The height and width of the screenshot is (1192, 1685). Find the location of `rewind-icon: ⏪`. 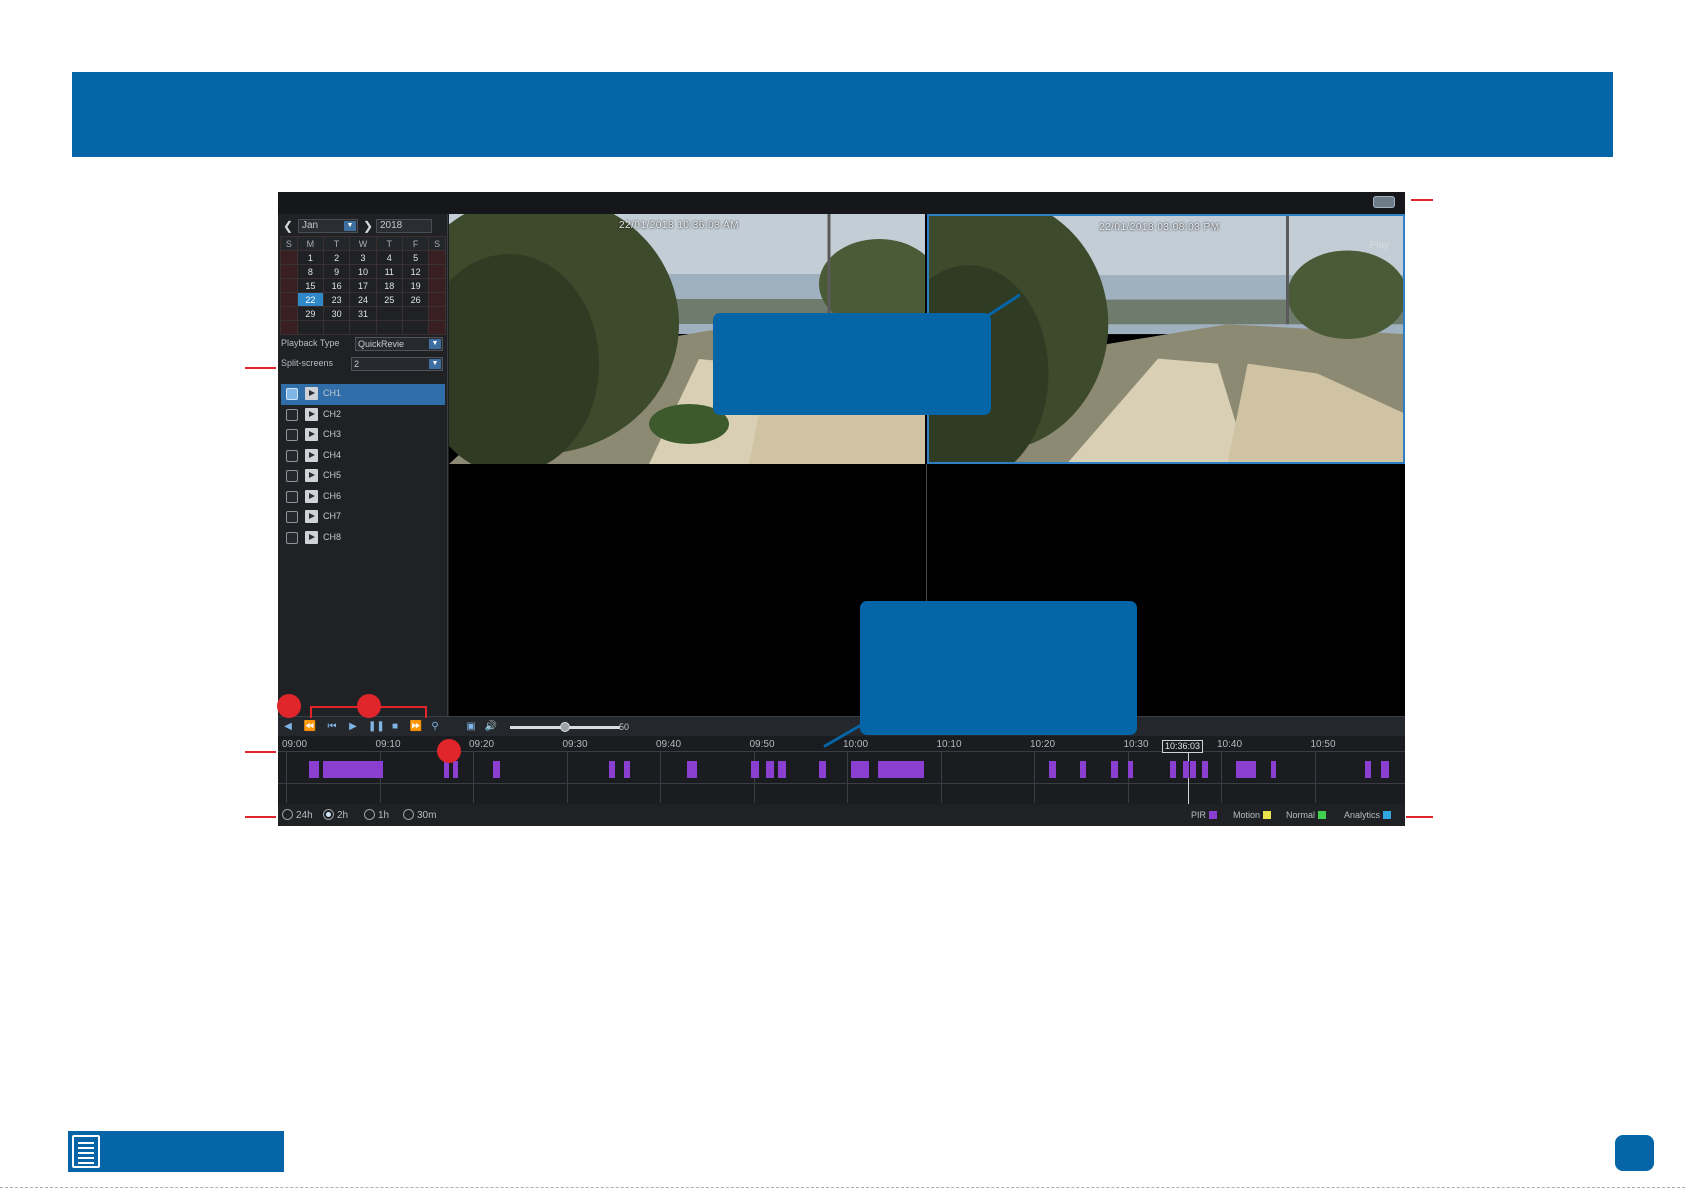

rewind-icon: ⏪ is located at coordinates (310, 727).